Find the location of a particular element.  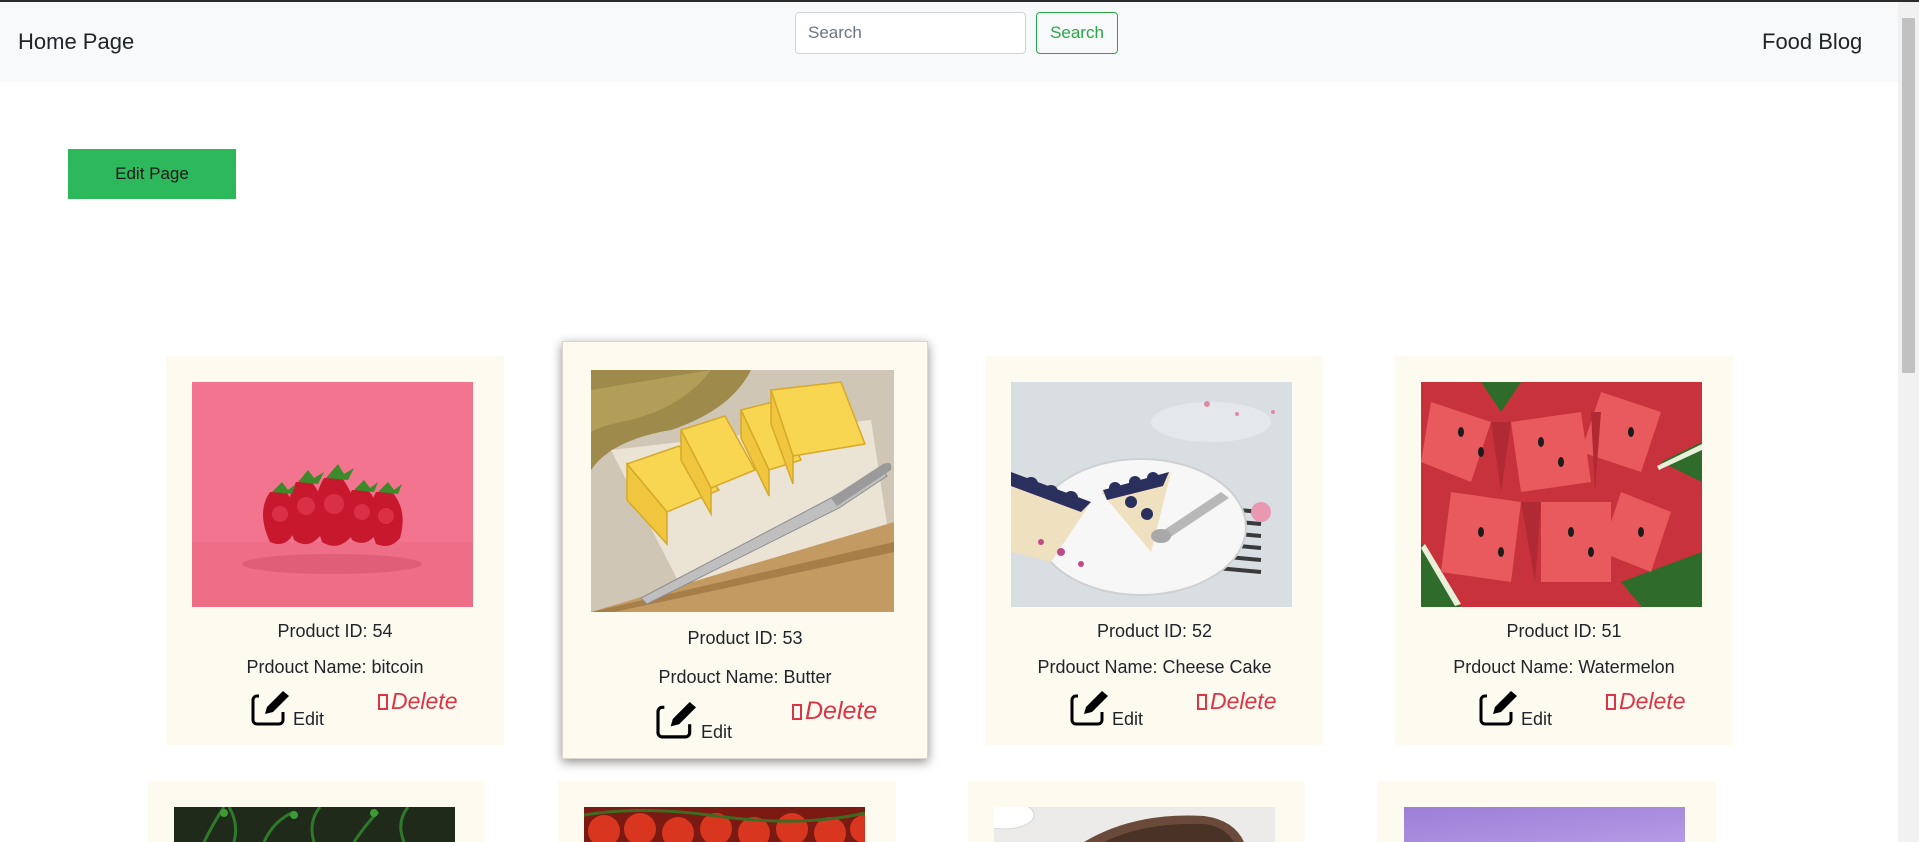

scrollbar-thumb is located at coordinates (1908, 195).